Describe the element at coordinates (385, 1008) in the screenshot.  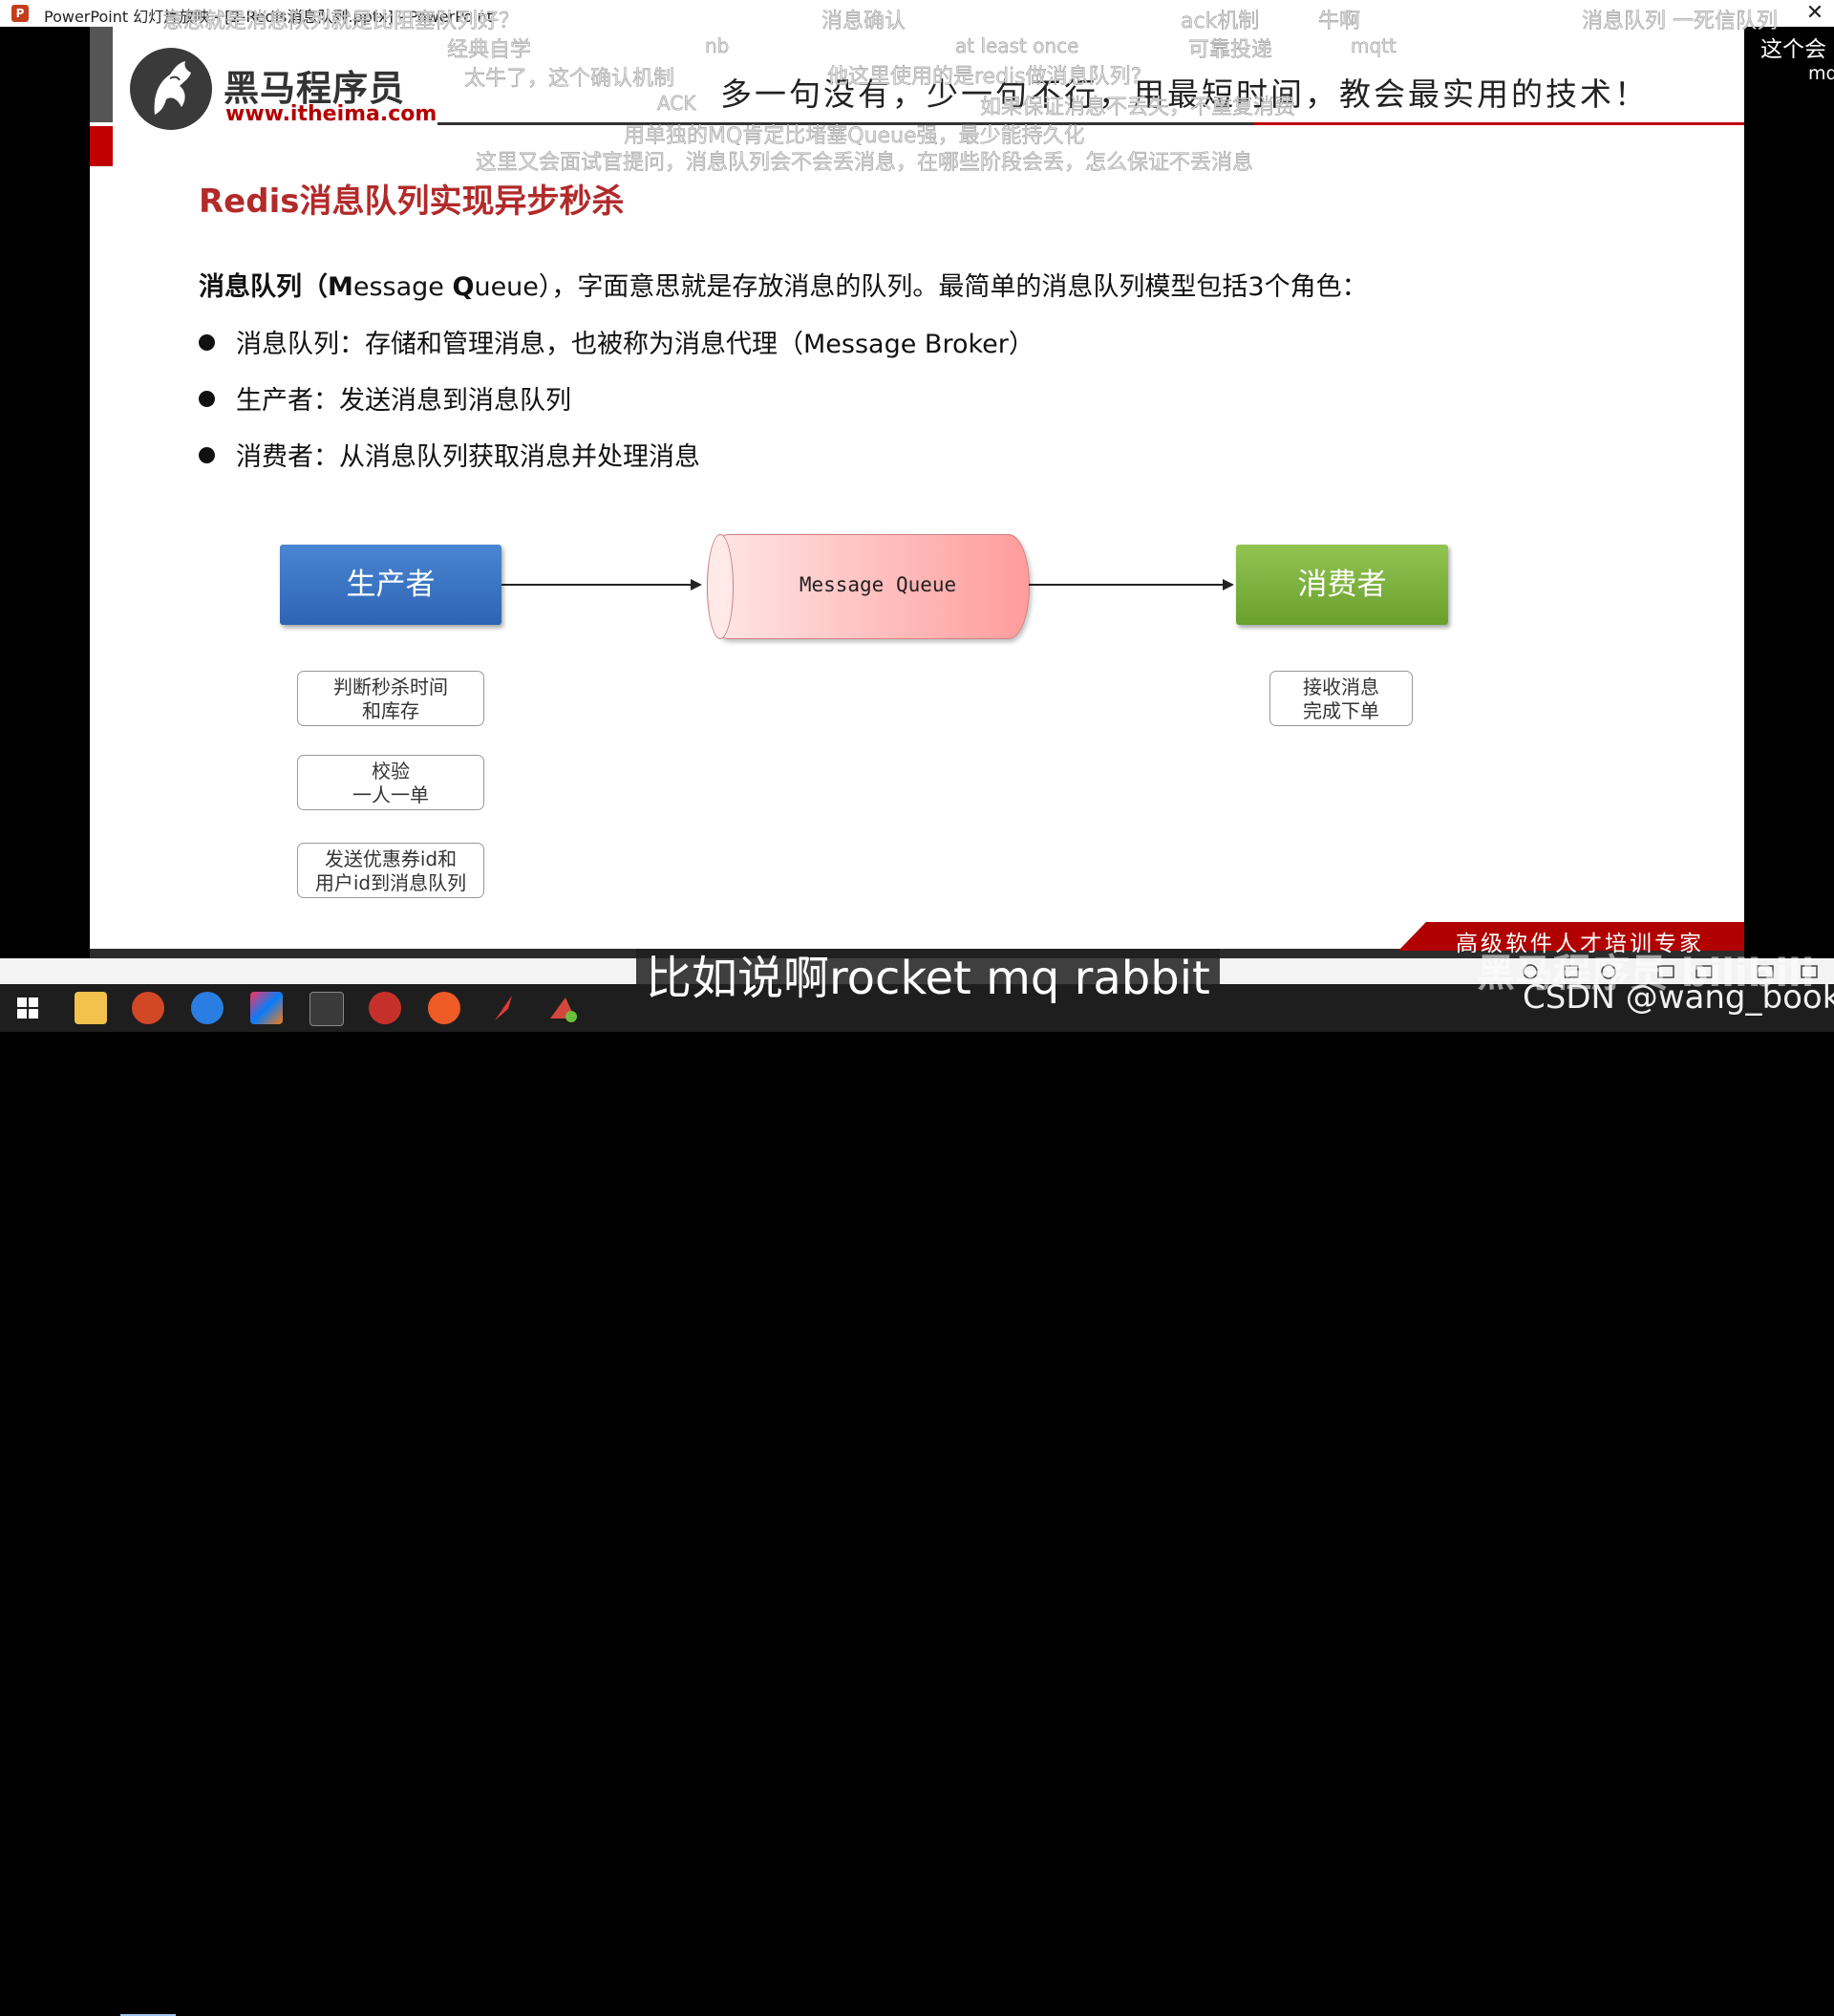
I see `redis-desktop-icon` at that location.